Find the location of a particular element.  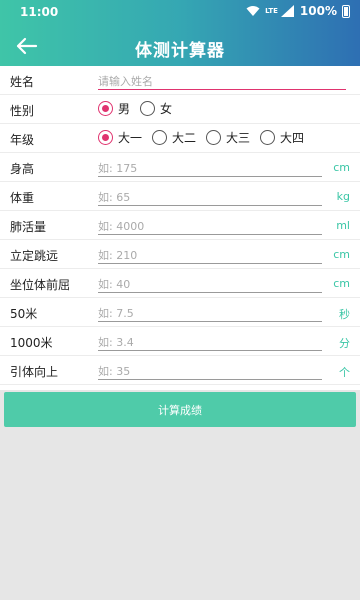

run-50-row: 50米 秒 is located at coordinates (180, 312).